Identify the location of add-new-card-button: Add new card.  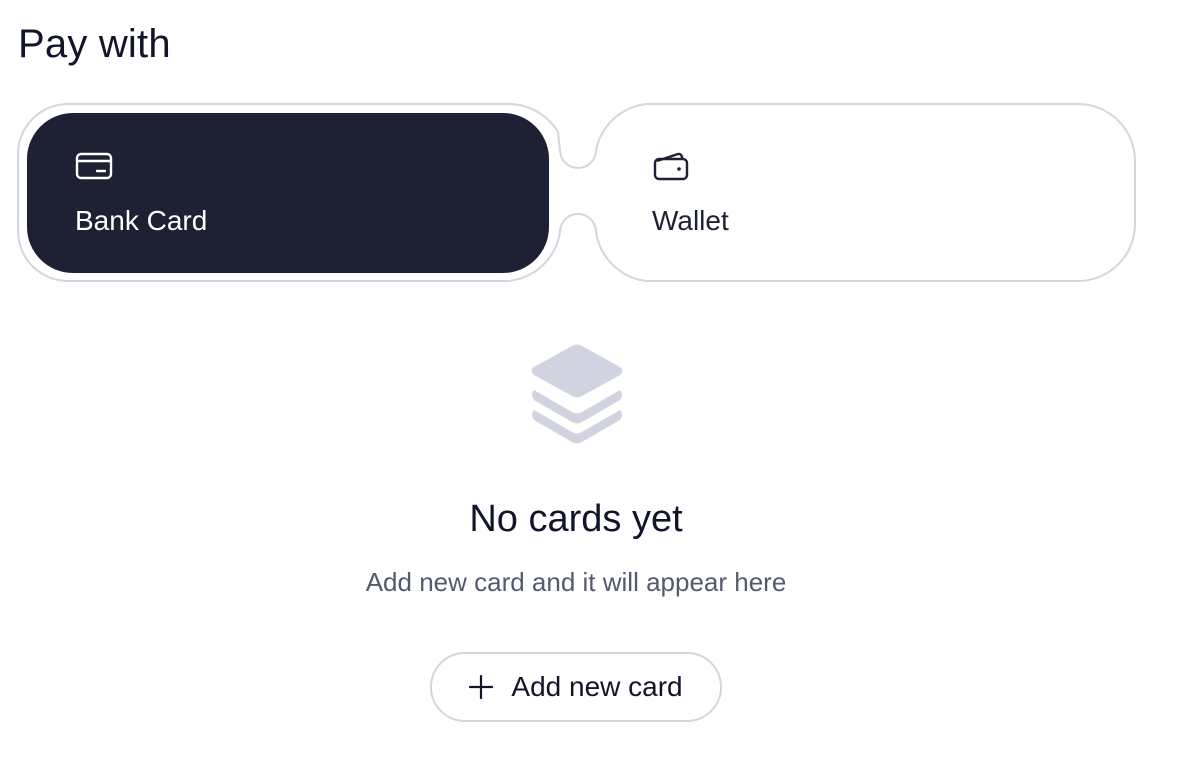
(576, 687).